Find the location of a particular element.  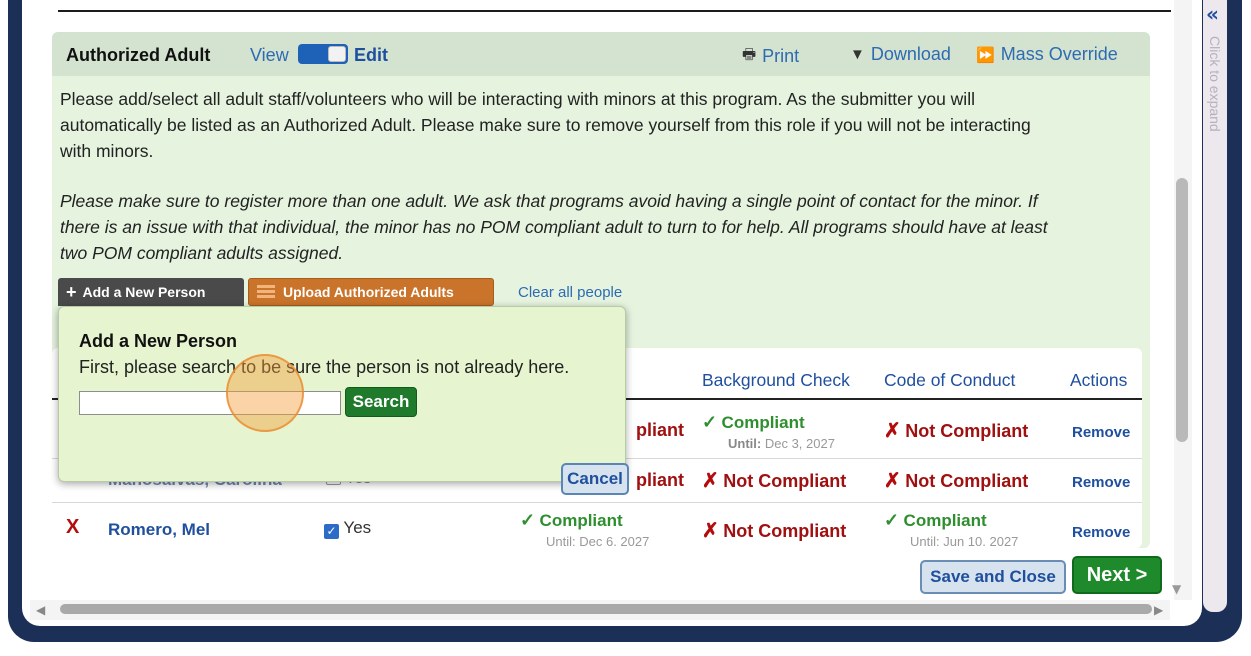

scroll-left-arrow-icon: ◀ is located at coordinates (40, 610).